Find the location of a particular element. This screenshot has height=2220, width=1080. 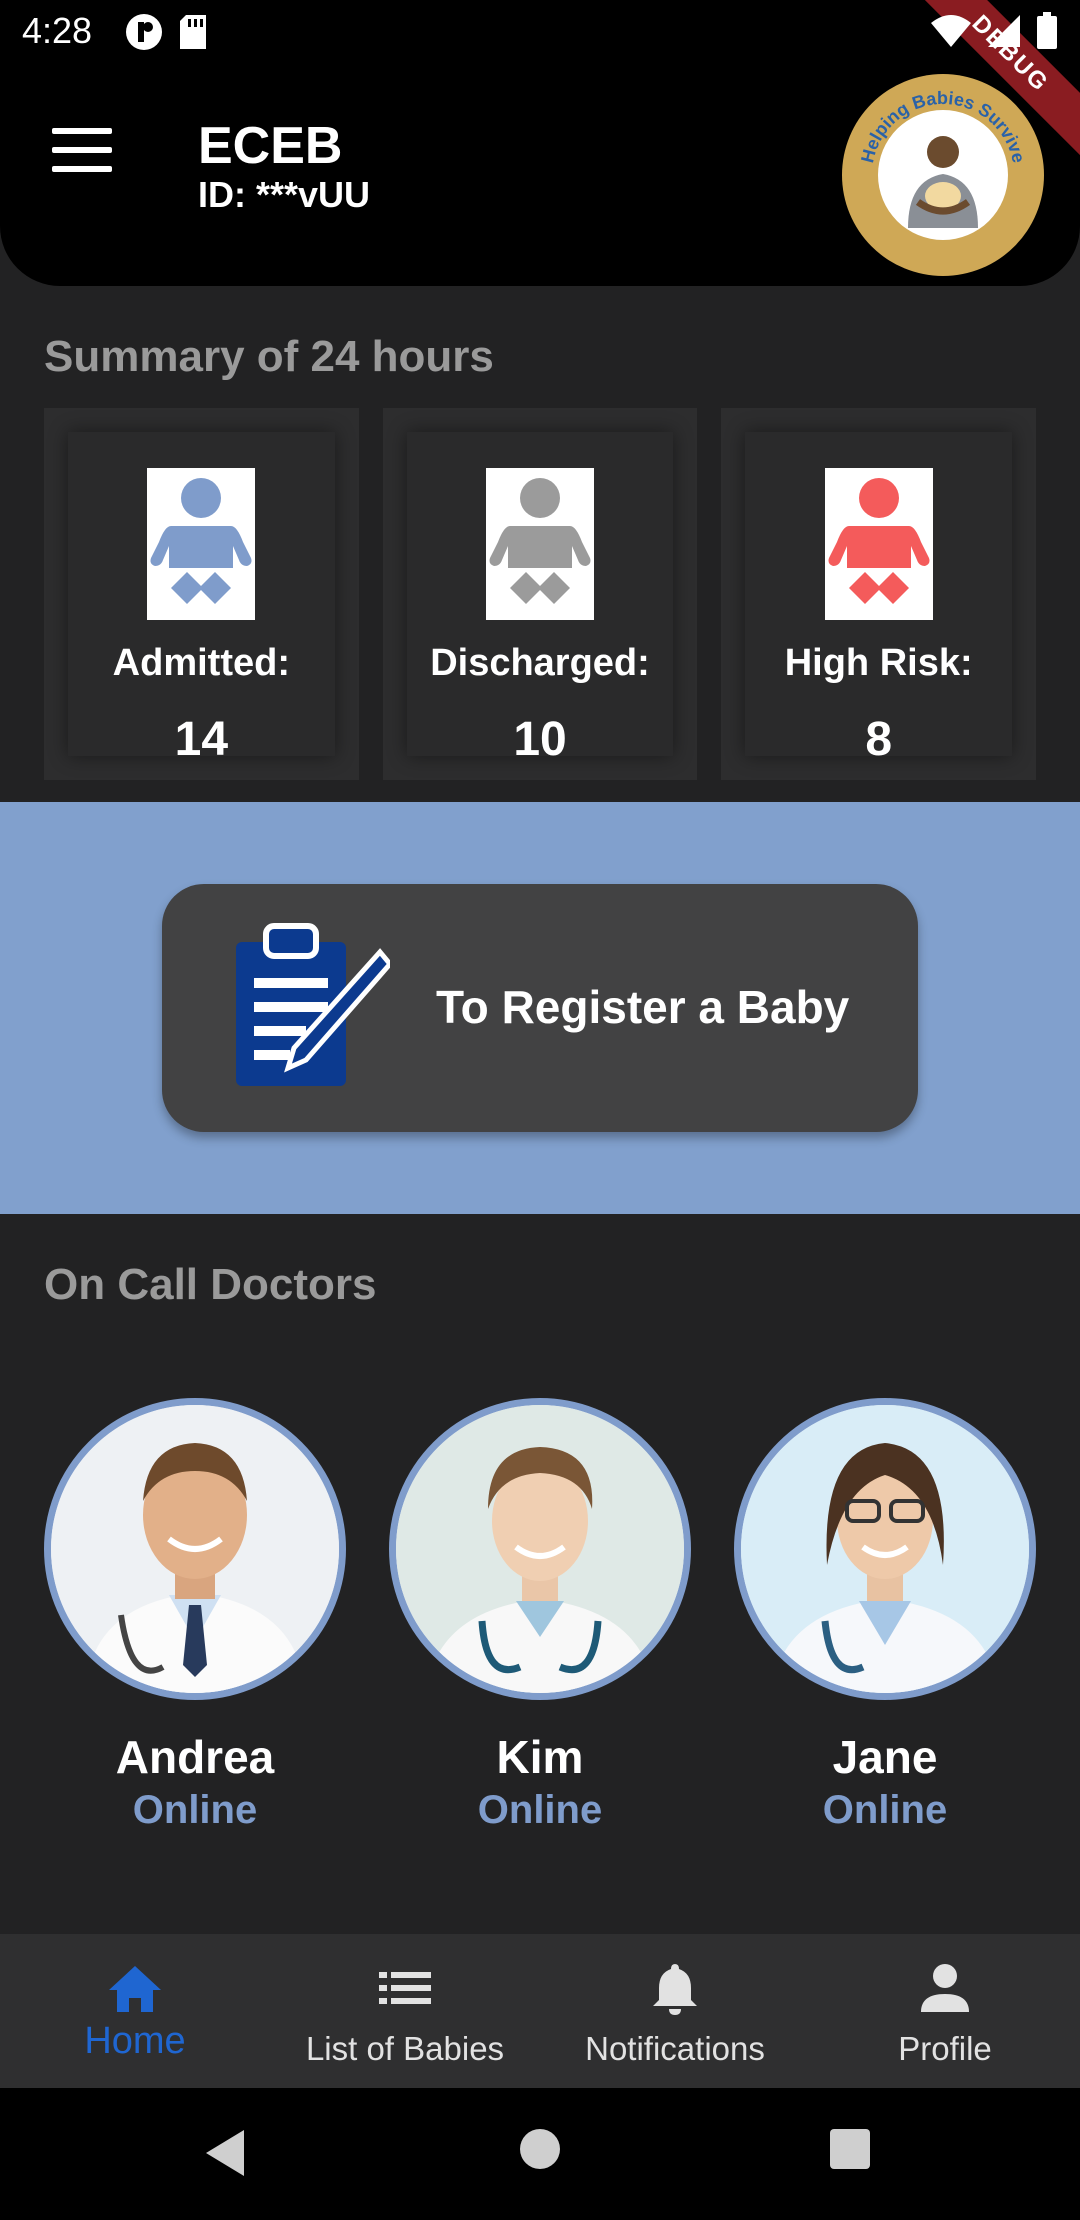

nav-profile-label: Profile is located at coordinates (945, 2048).